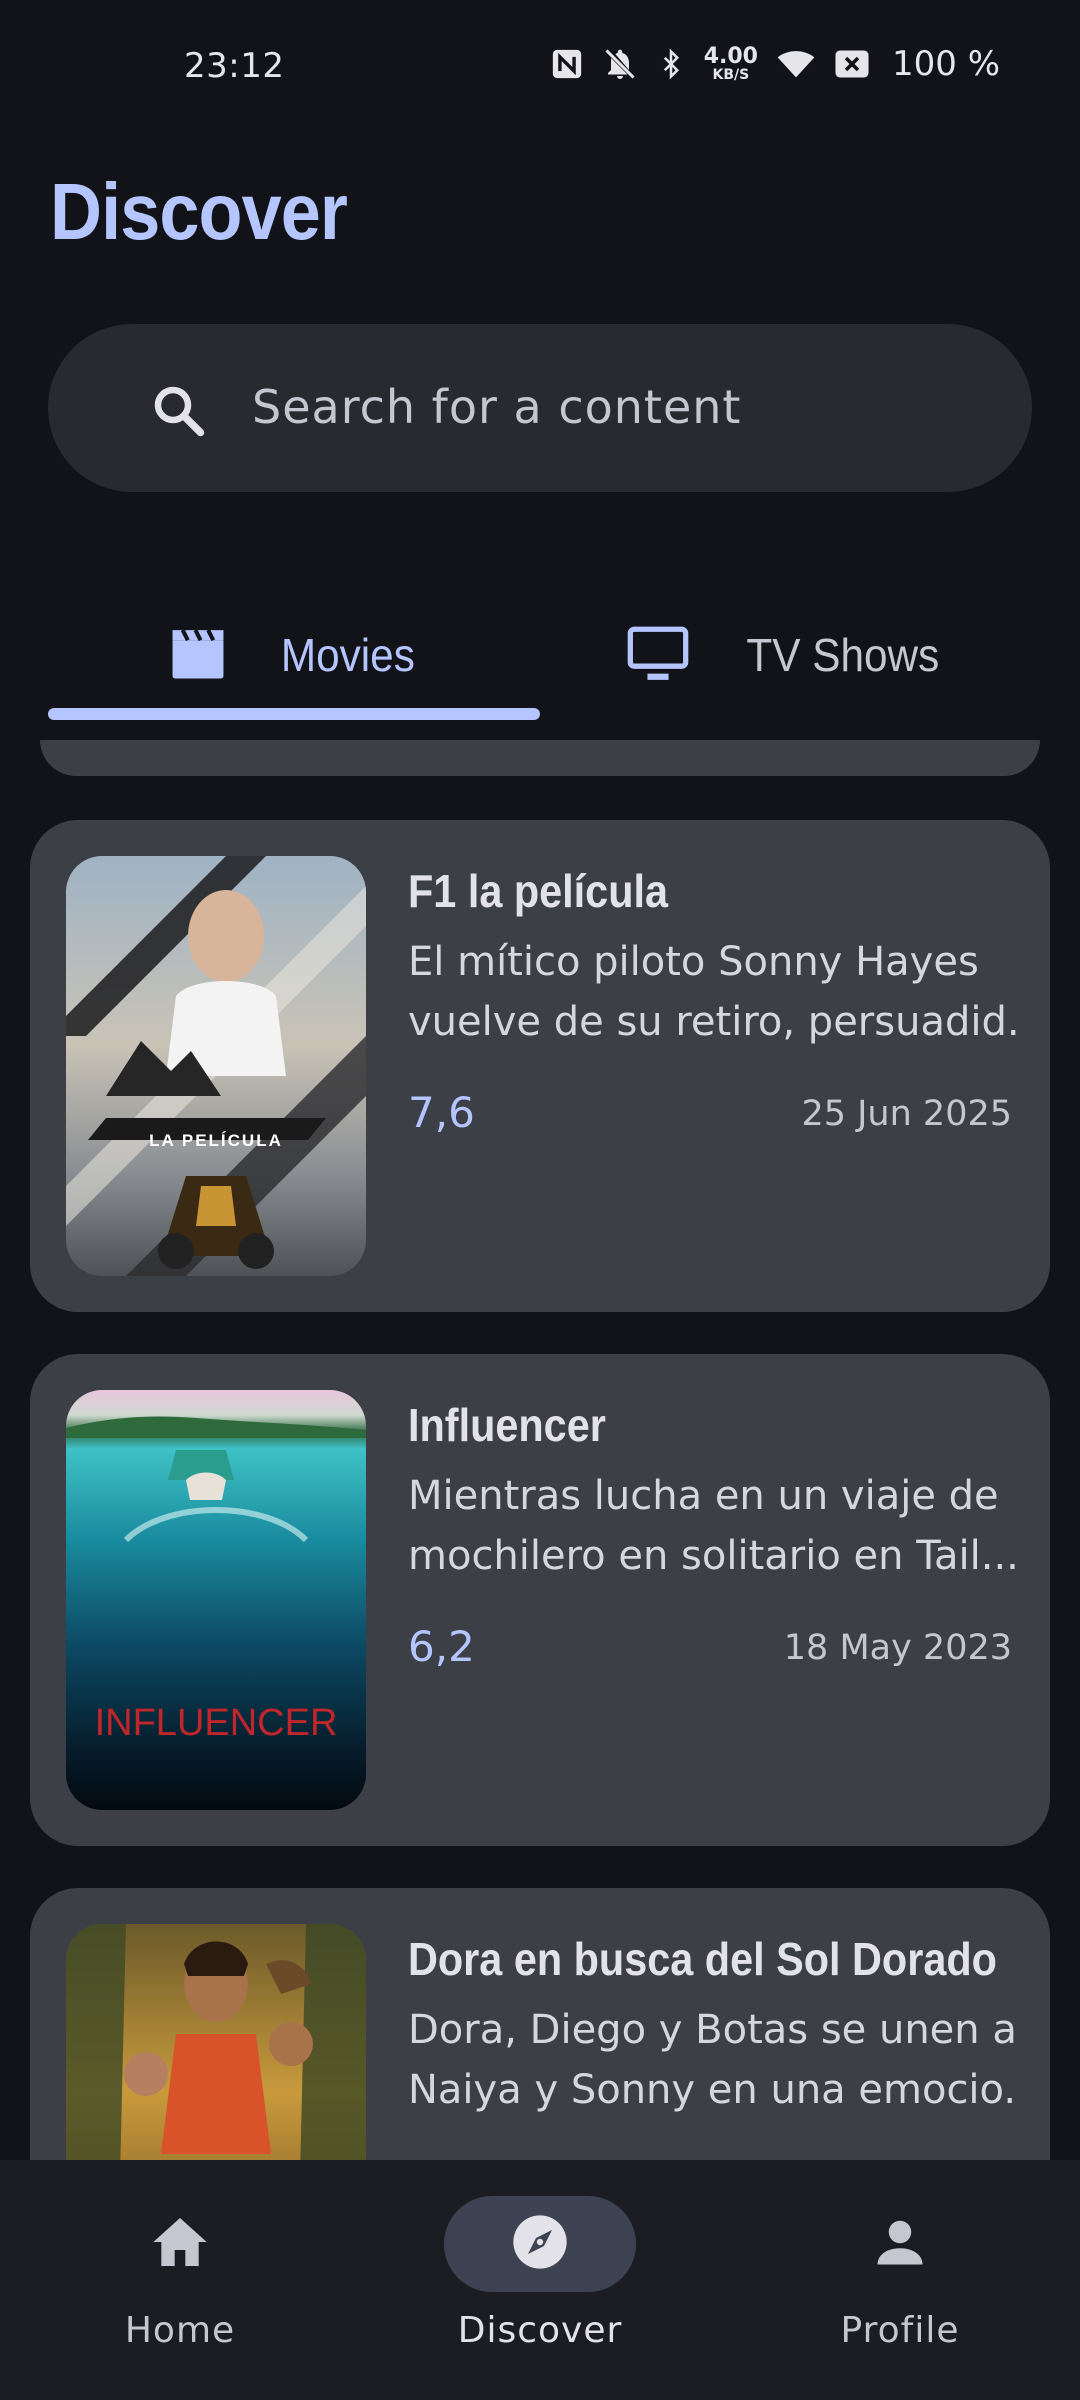 The height and width of the screenshot is (2400, 1080). What do you see at coordinates (671, 64) in the screenshot?
I see `bluetooth-icon` at bounding box center [671, 64].